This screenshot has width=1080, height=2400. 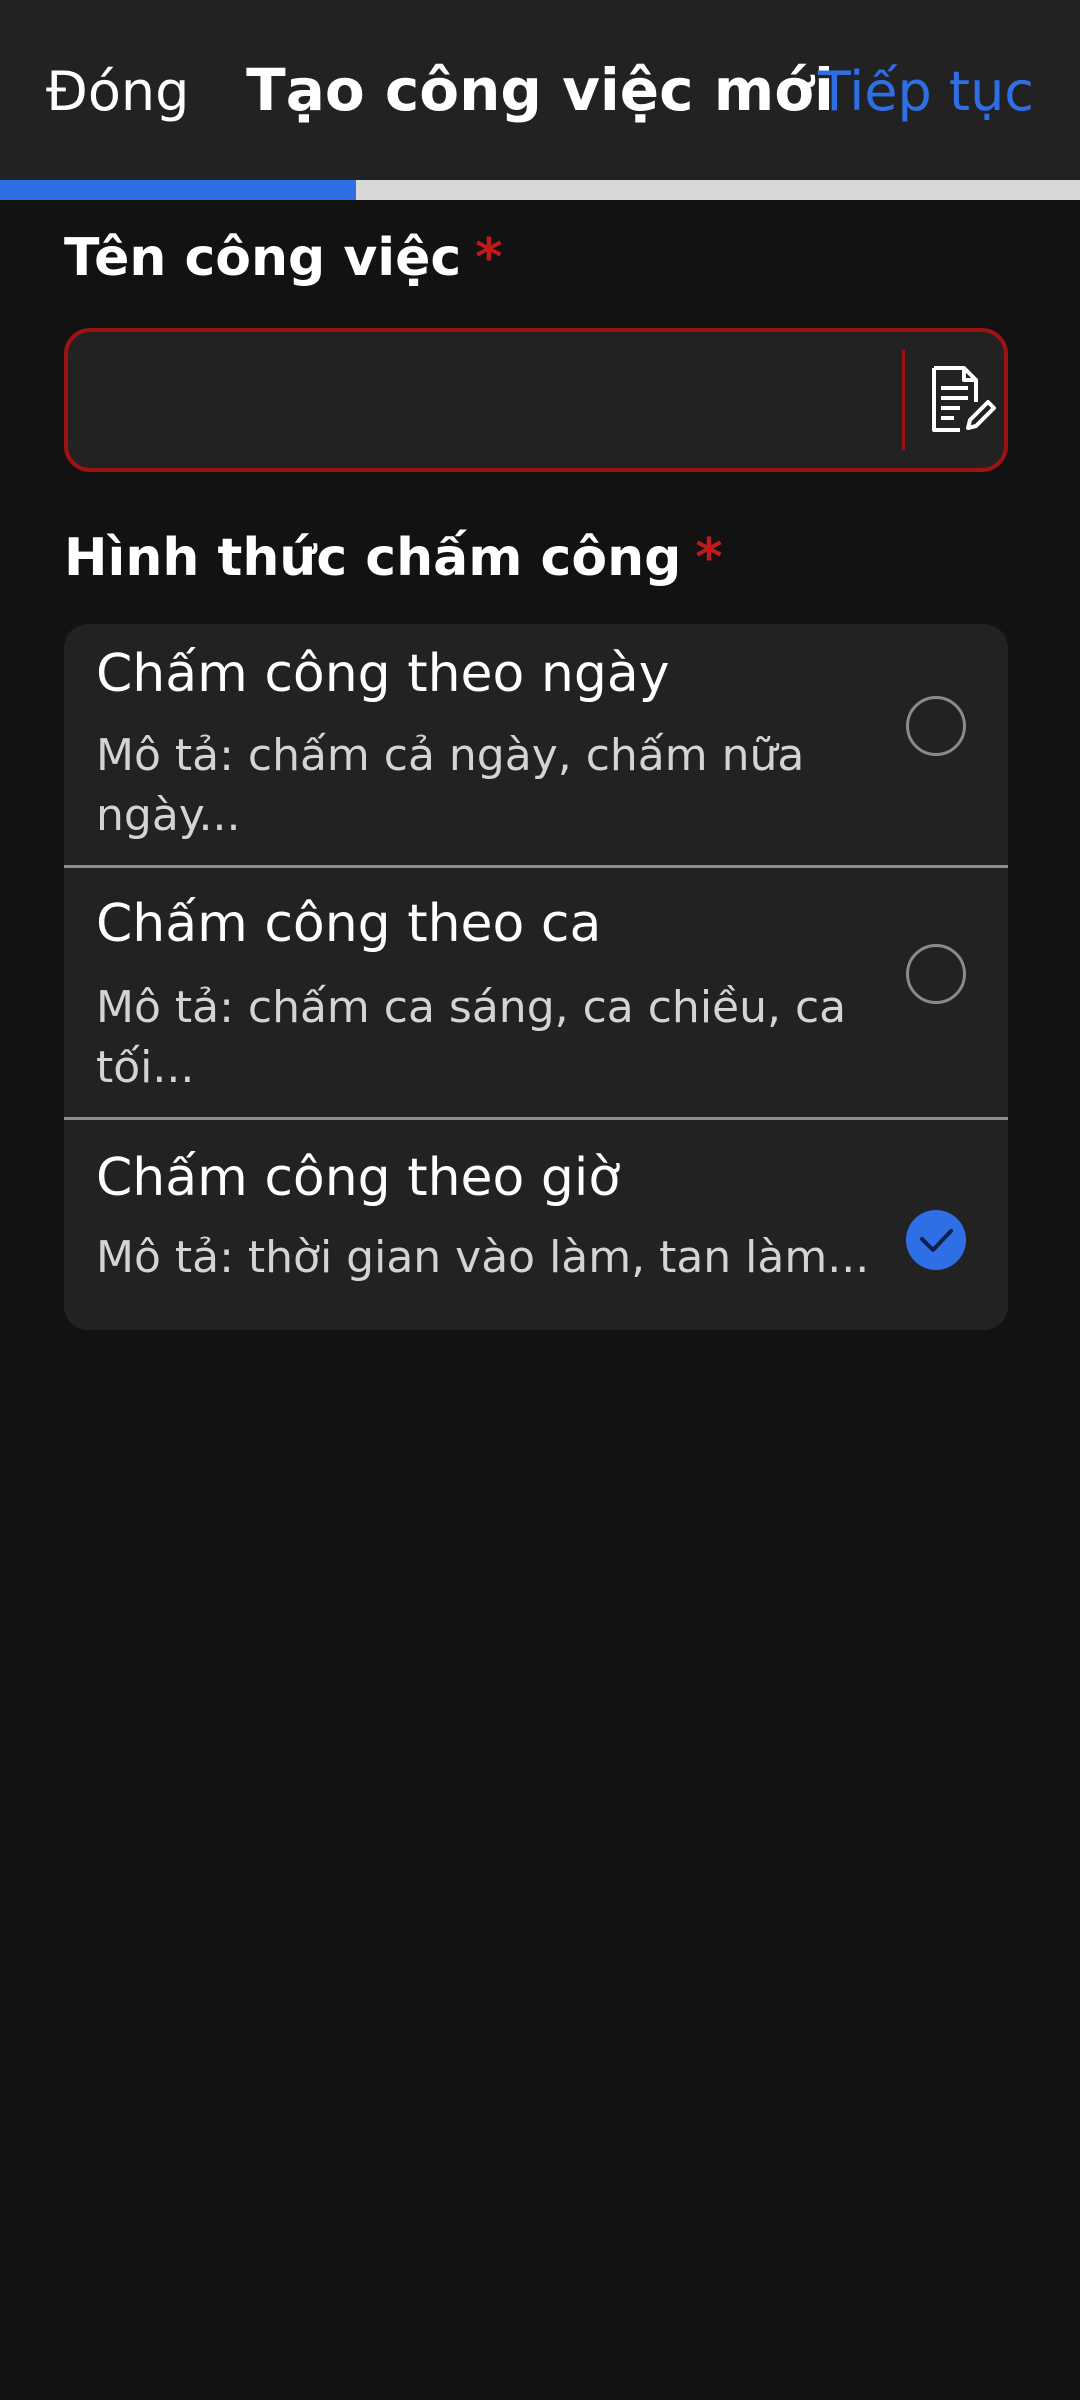 What do you see at coordinates (349, 924) in the screenshot?
I see `option-title: Chấm công theo ca` at bounding box center [349, 924].